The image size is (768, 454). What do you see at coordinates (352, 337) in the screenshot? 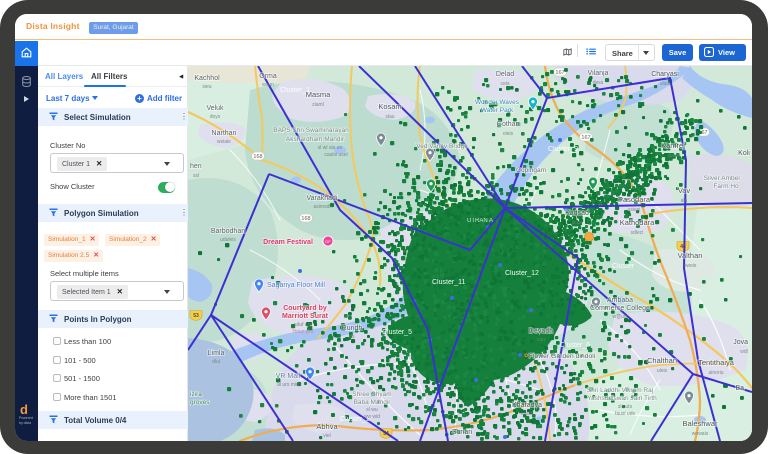
I see `svg-text: ds` at bounding box center [352, 337].